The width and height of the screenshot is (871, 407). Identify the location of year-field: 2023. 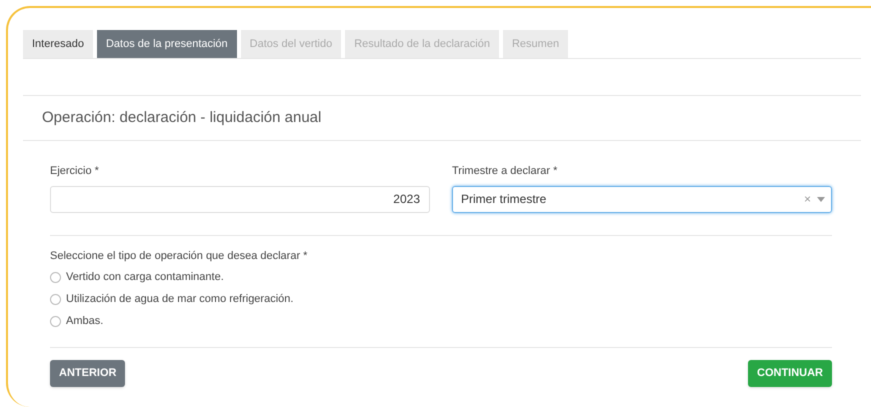
(240, 199).